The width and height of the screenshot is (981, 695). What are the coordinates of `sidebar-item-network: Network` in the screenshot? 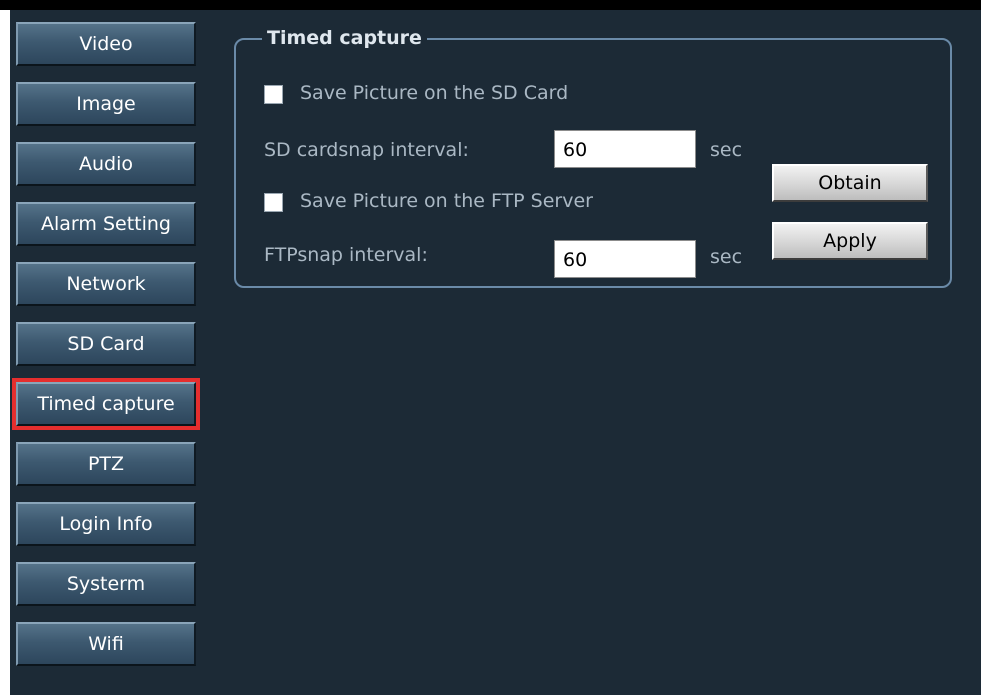 It's located at (106, 284).